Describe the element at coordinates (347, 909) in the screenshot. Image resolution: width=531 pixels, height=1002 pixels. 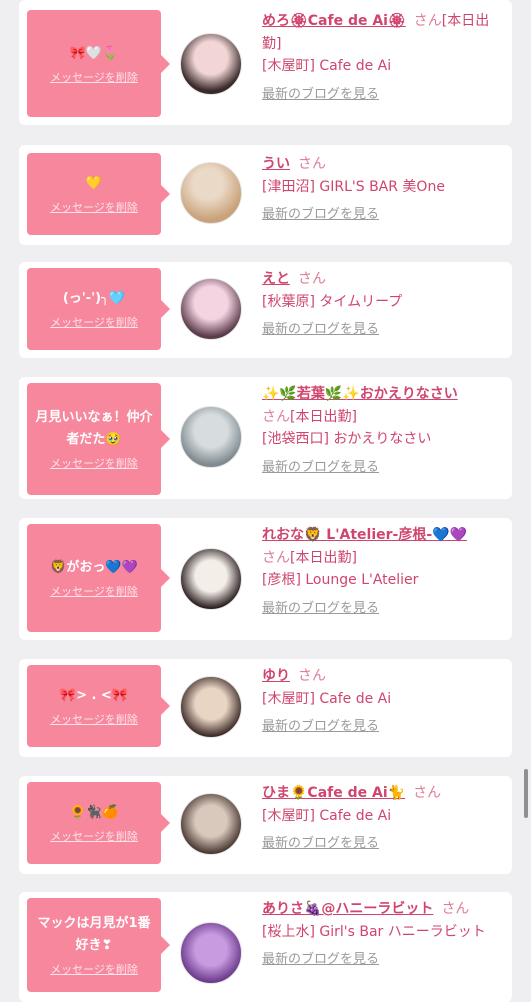
I see `cast-name-link: ありさ🍇@ハニーラビット` at that location.